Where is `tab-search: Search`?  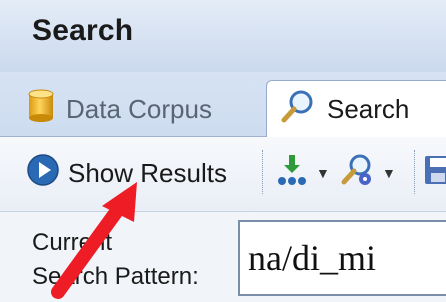 tab-search: Search is located at coordinates (356, 109).